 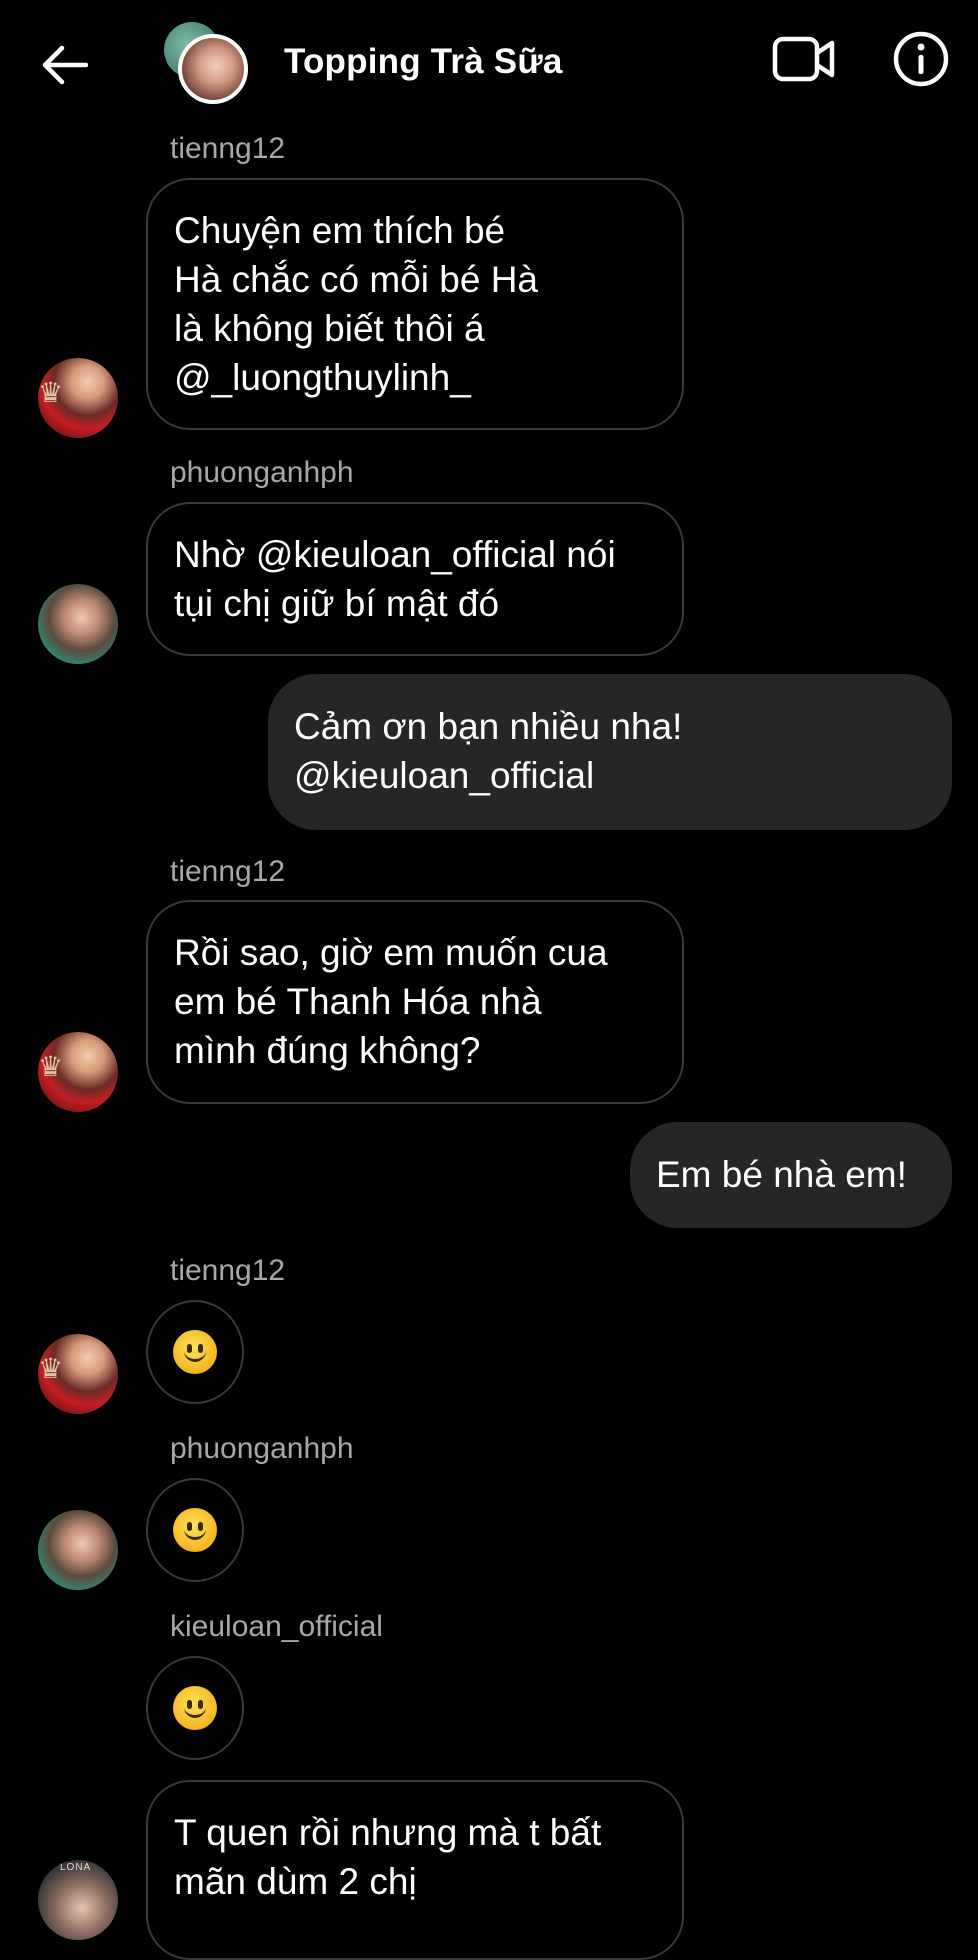 I want to click on group-avatar-member, so click(x=213, y=69).